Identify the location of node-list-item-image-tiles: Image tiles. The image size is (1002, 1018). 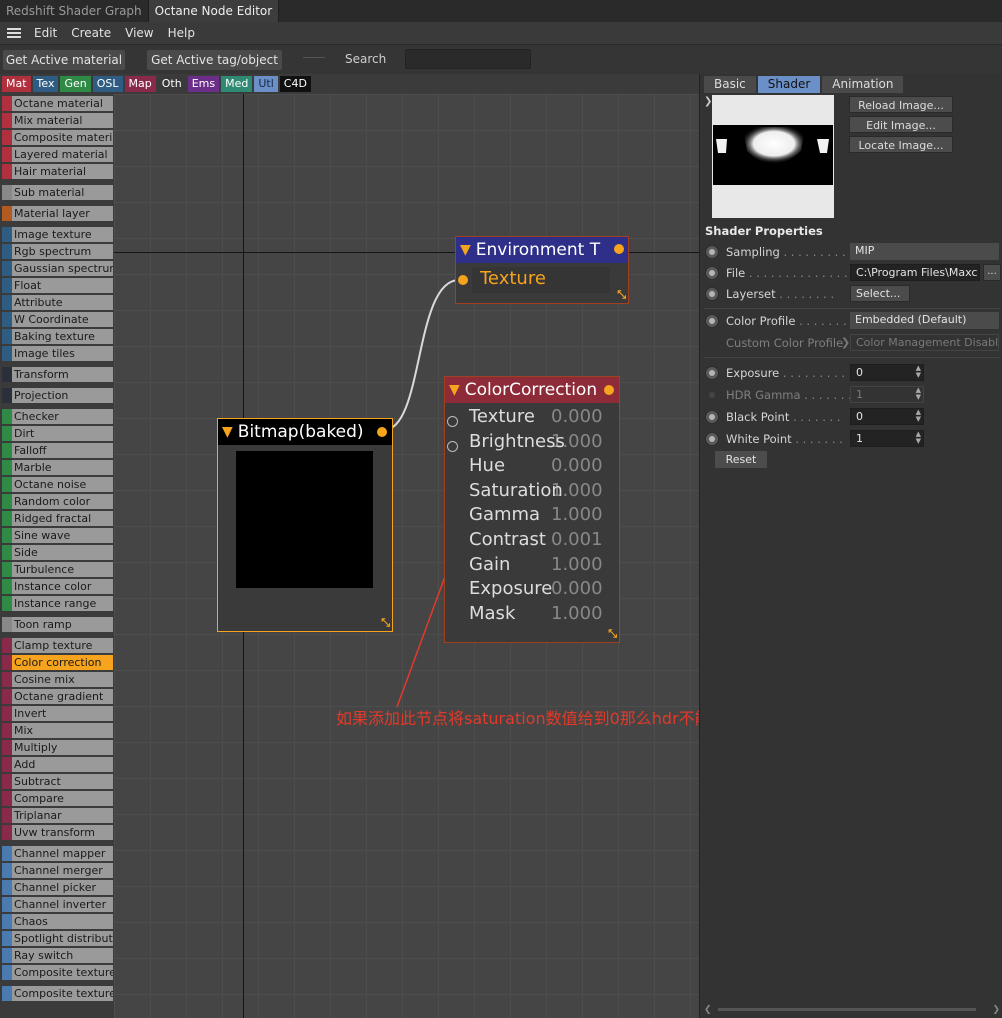
(57, 353).